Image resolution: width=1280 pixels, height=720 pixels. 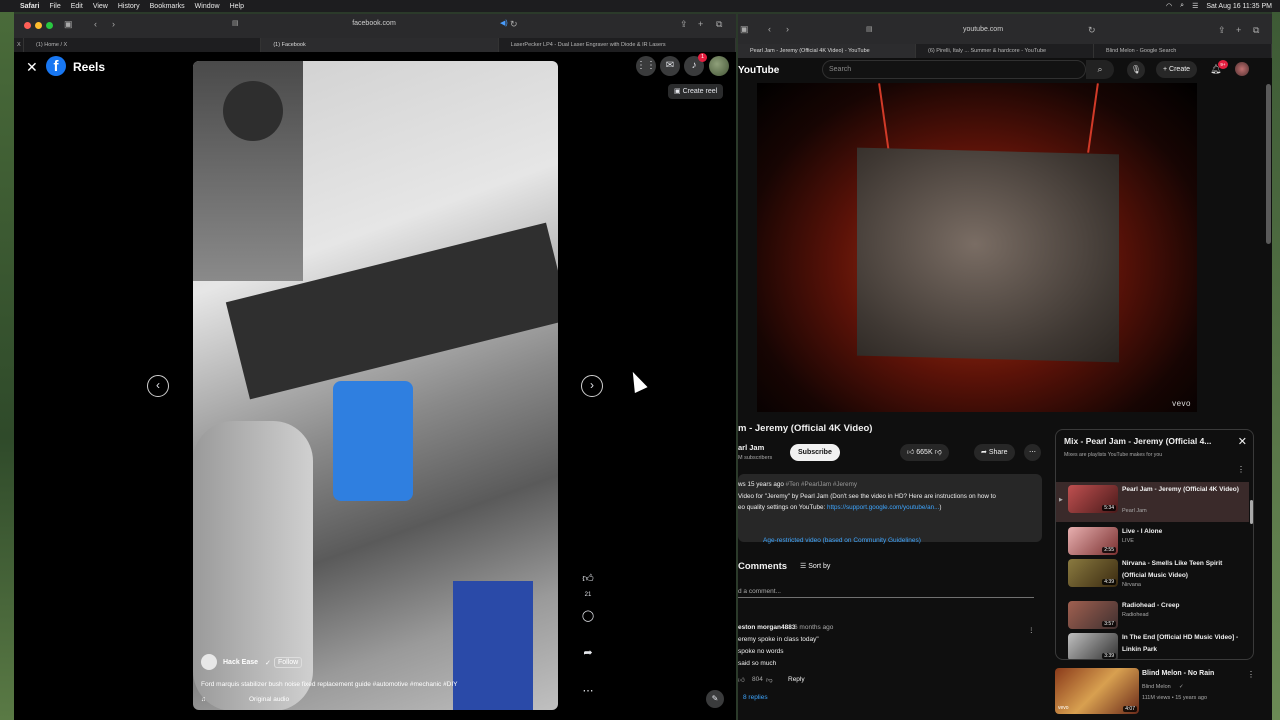 What do you see at coordinates (158, 386) in the screenshot?
I see `previous-reel-button: ‹` at bounding box center [158, 386].